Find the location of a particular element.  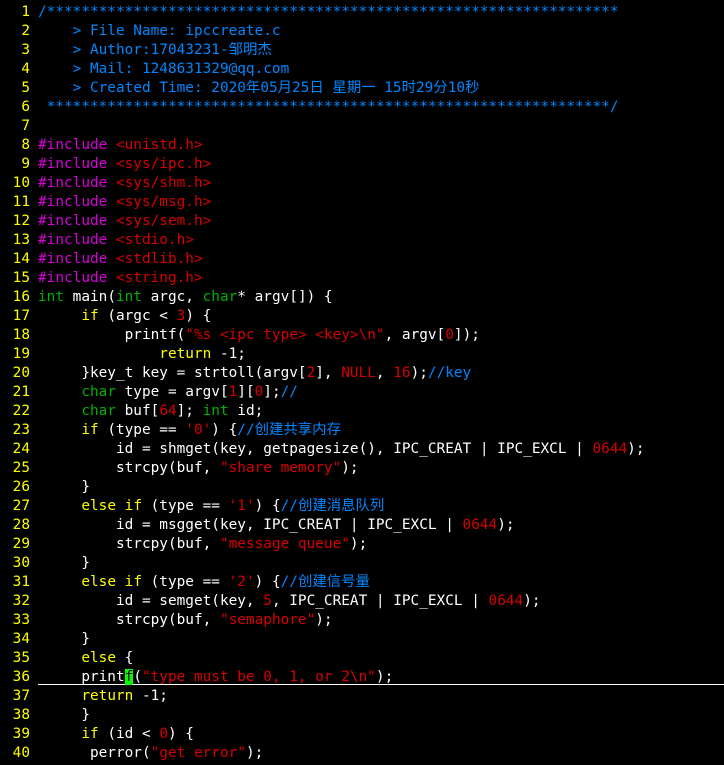

code-line: 38 } is located at coordinates (45, 715).